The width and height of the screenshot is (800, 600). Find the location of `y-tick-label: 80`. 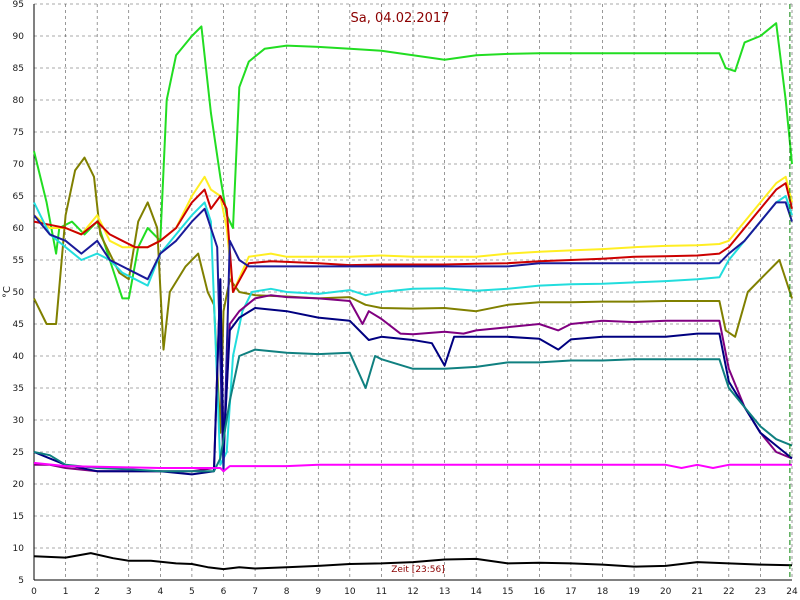

y-tick-label: 80 is located at coordinates (19, 101).